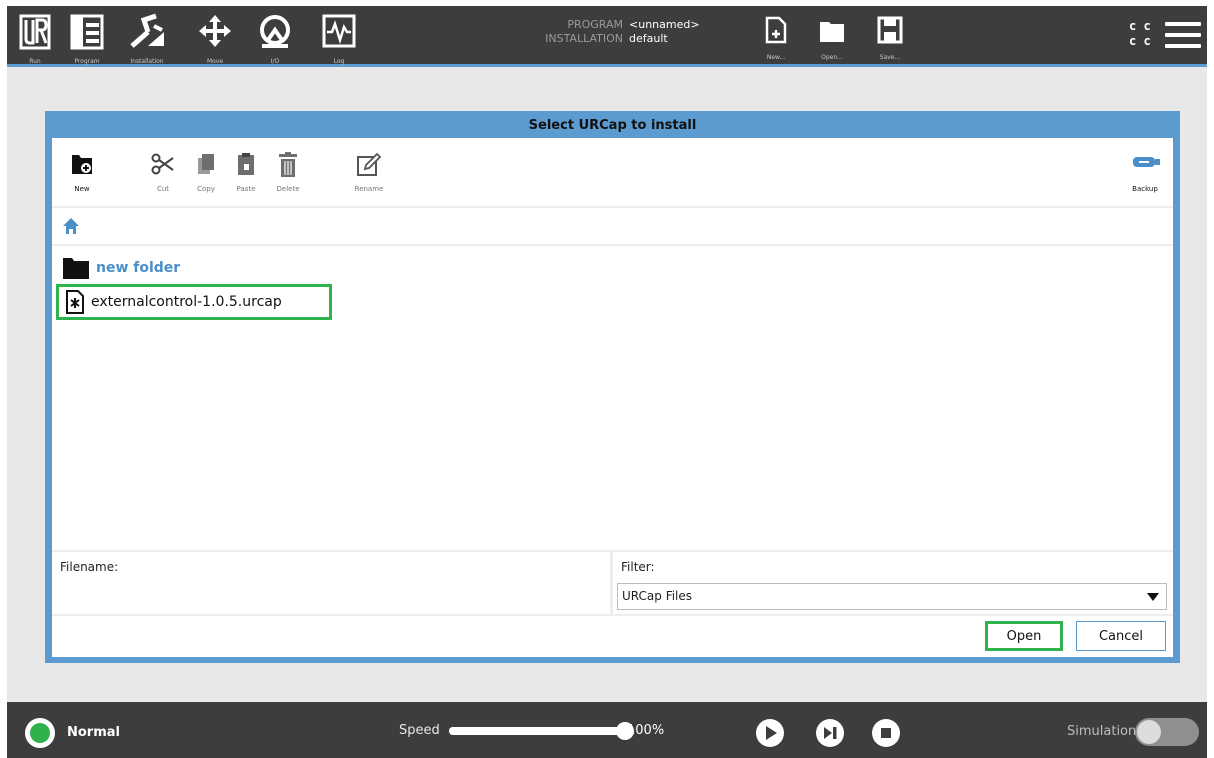 The height and width of the screenshot is (758, 1214). I want to click on rename-label: Rename, so click(369, 189).